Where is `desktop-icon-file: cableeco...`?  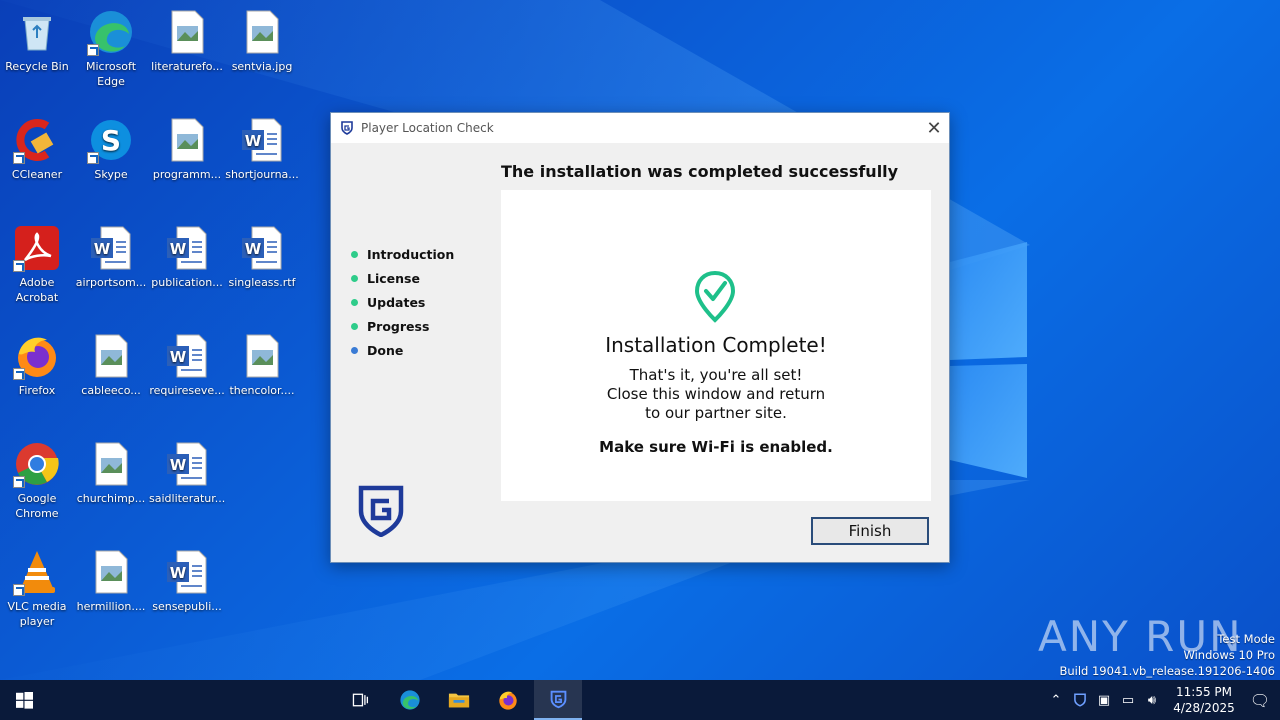 desktop-icon-file: cableeco... is located at coordinates (111, 365).